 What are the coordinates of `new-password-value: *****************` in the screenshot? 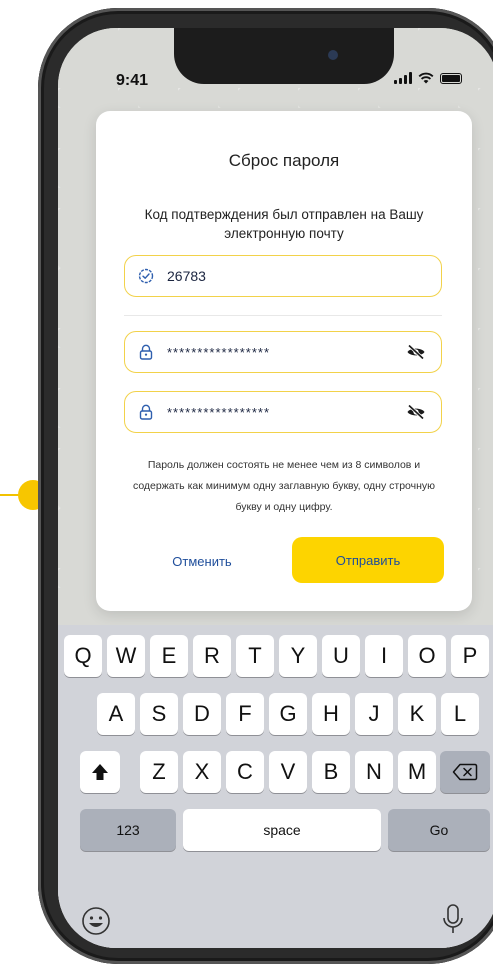 It's located at (219, 352).